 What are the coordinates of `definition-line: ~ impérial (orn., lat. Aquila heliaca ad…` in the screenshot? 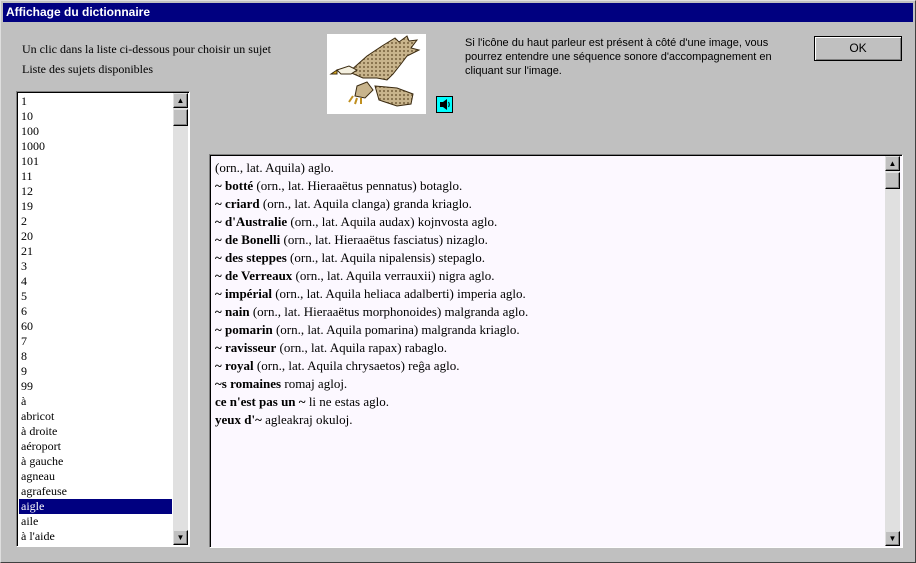 It's located at (545, 294).